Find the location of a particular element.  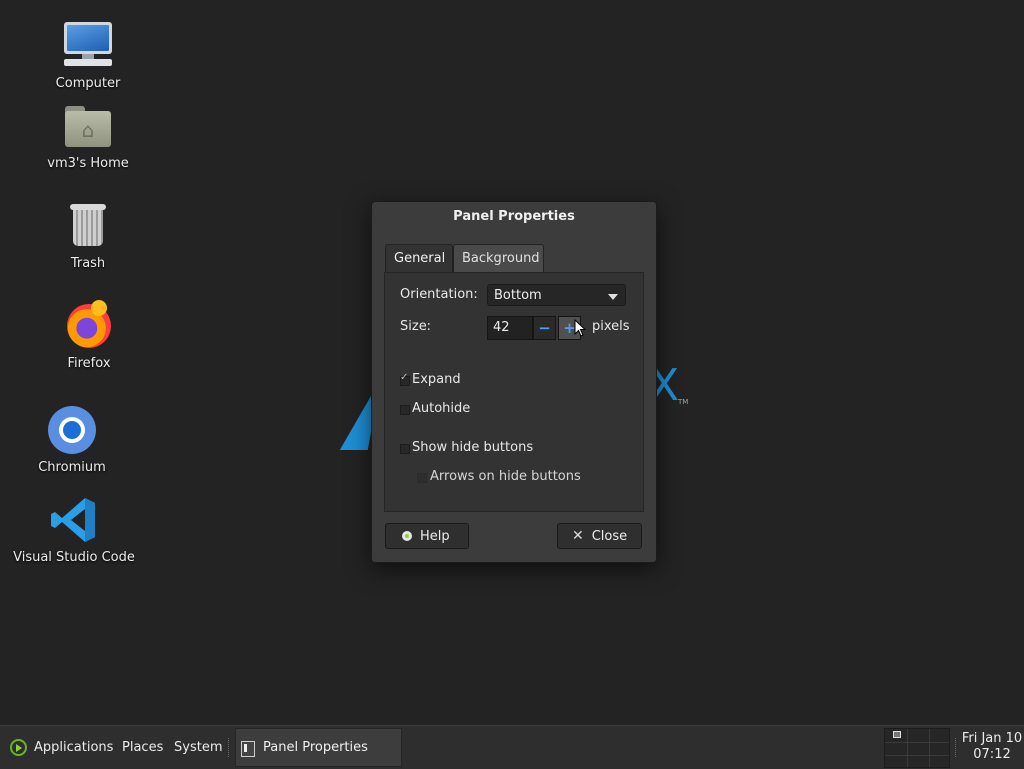

desktop-icon-label: Trash is located at coordinates (88, 263).